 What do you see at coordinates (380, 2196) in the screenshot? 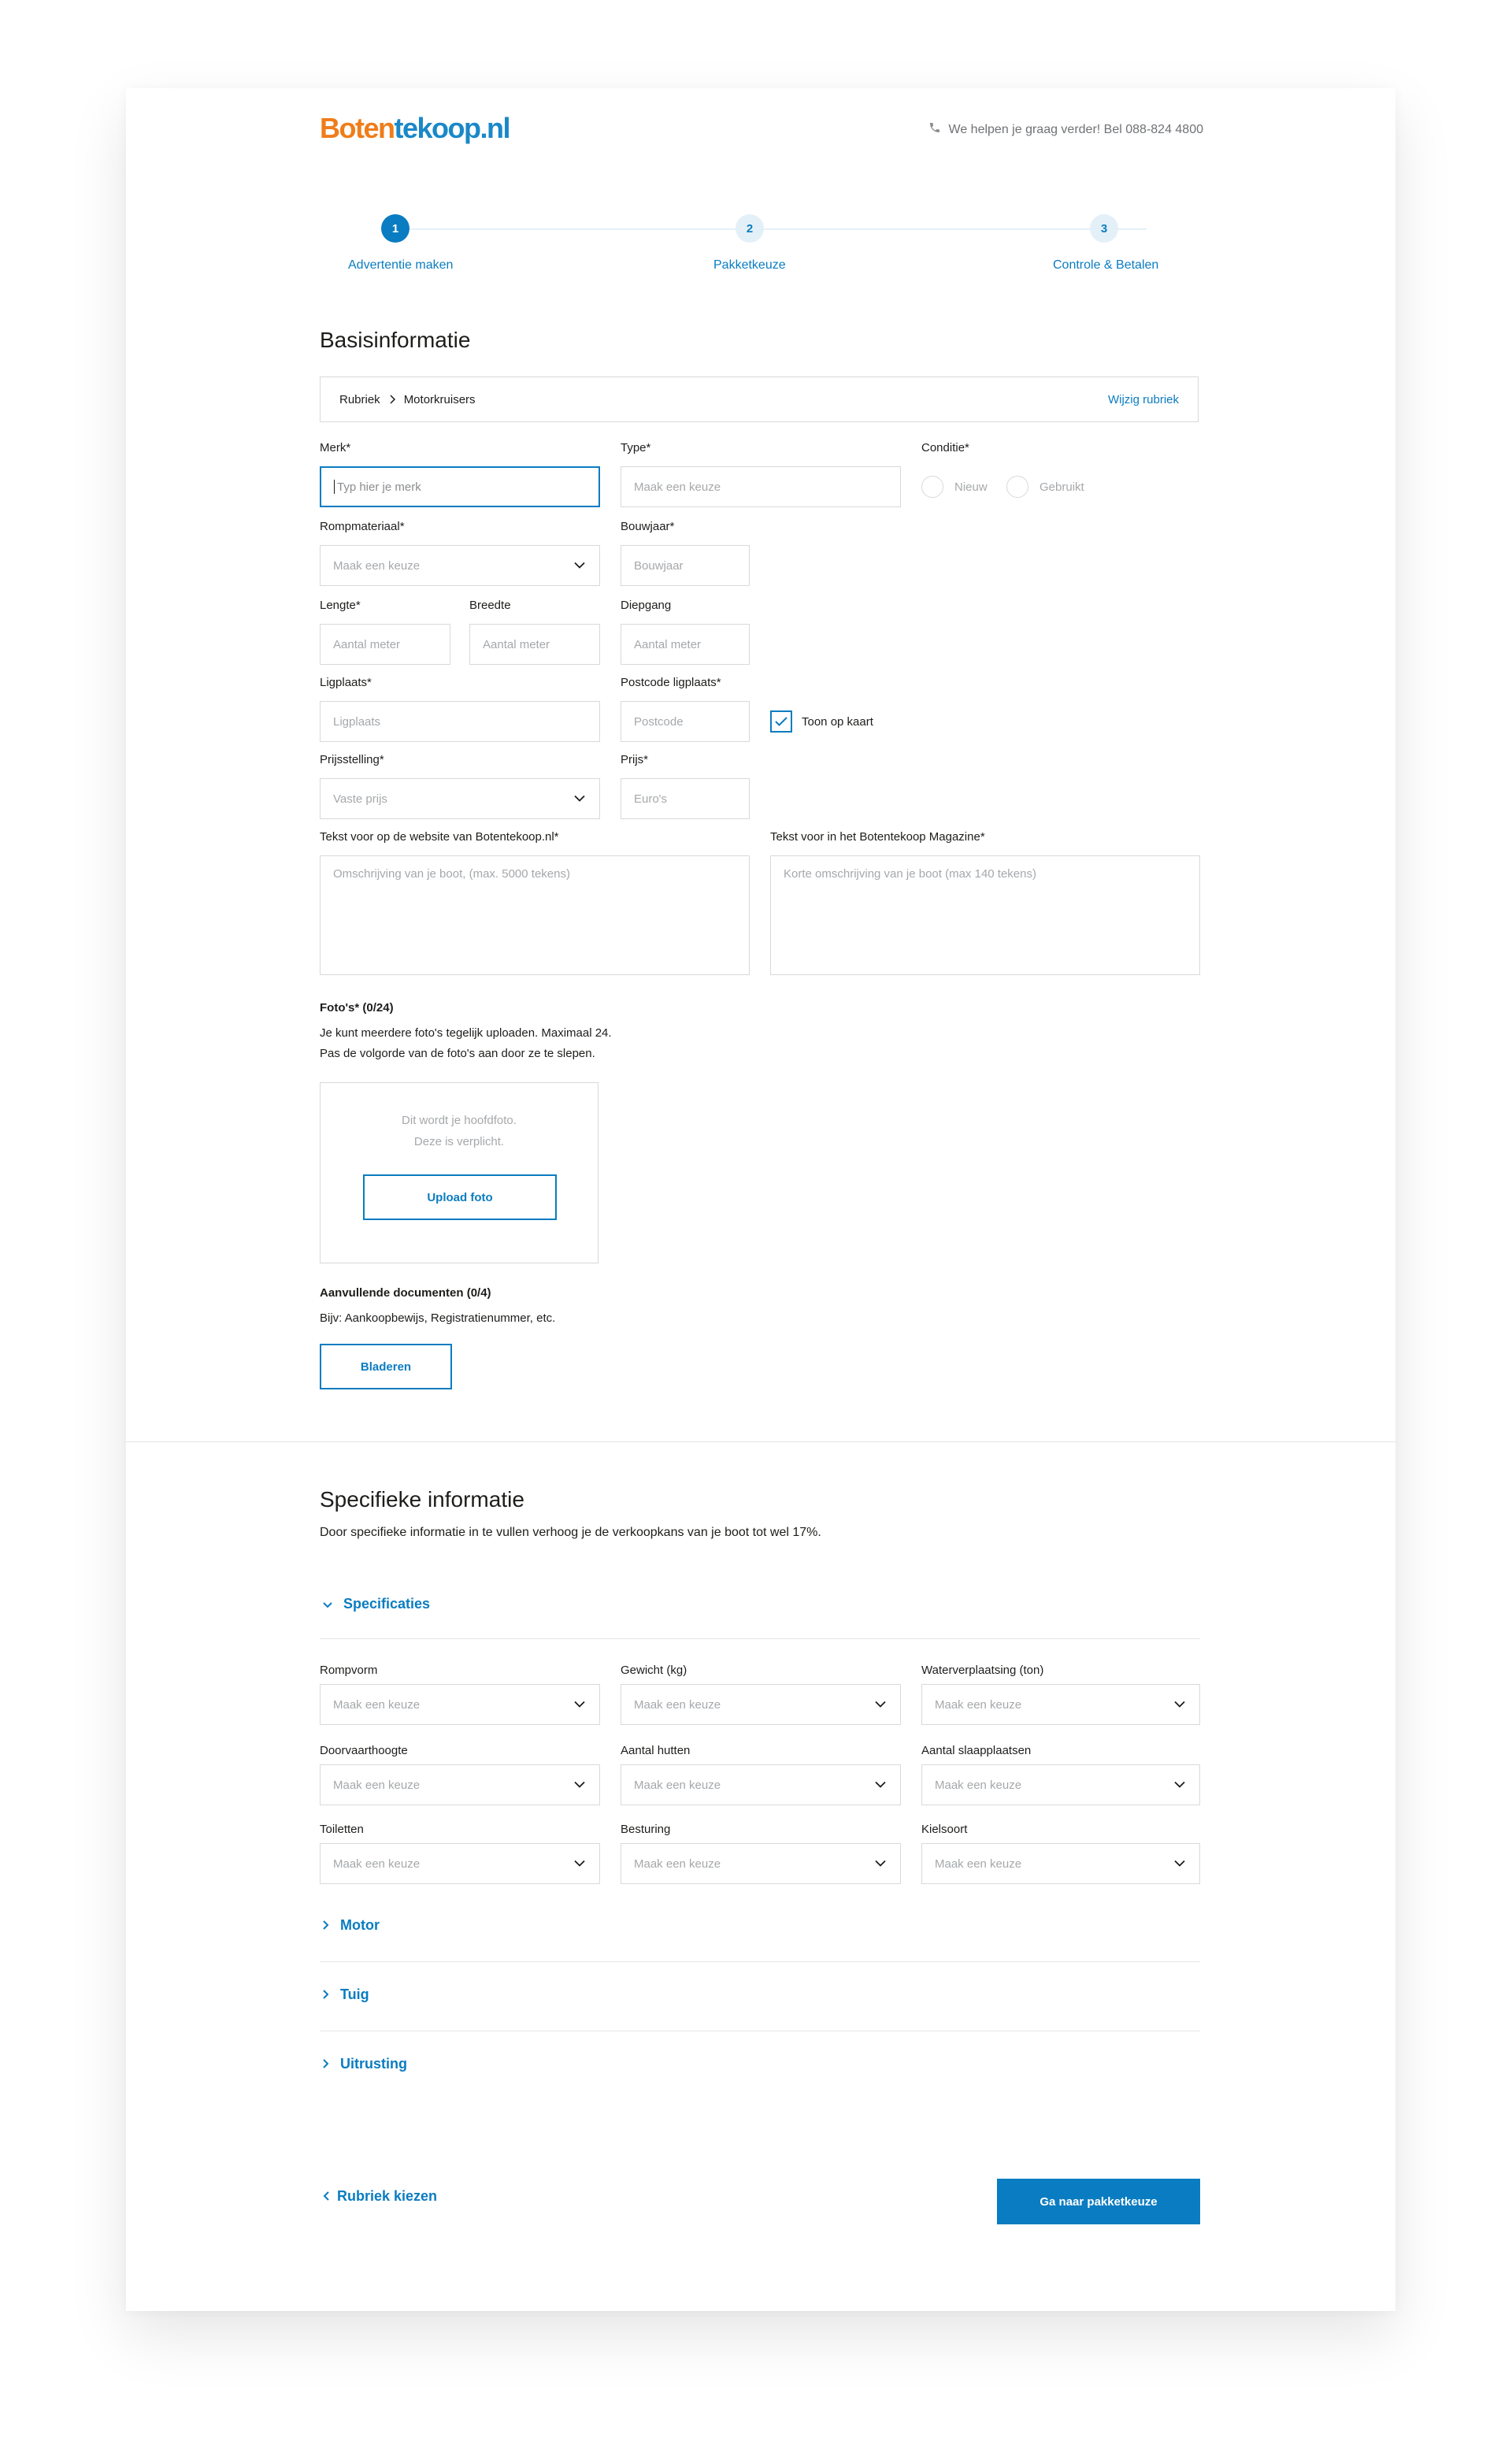
I see `back-link: Rubriek kiezen` at bounding box center [380, 2196].